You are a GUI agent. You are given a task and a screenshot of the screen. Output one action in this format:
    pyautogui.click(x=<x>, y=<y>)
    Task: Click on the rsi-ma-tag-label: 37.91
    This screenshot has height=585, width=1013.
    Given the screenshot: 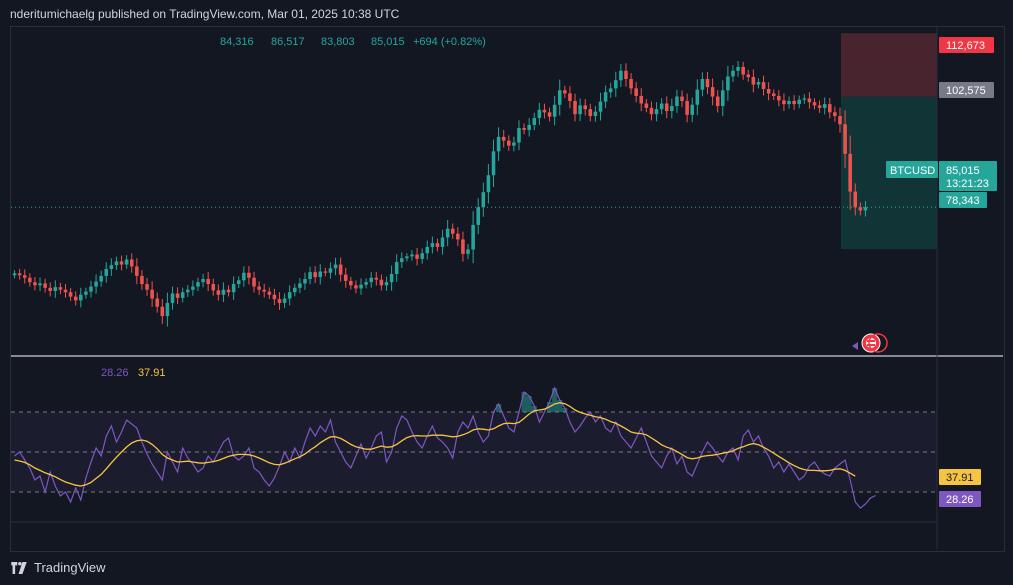 What is the action you would take?
    pyautogui.click(x=960, y=478)
    